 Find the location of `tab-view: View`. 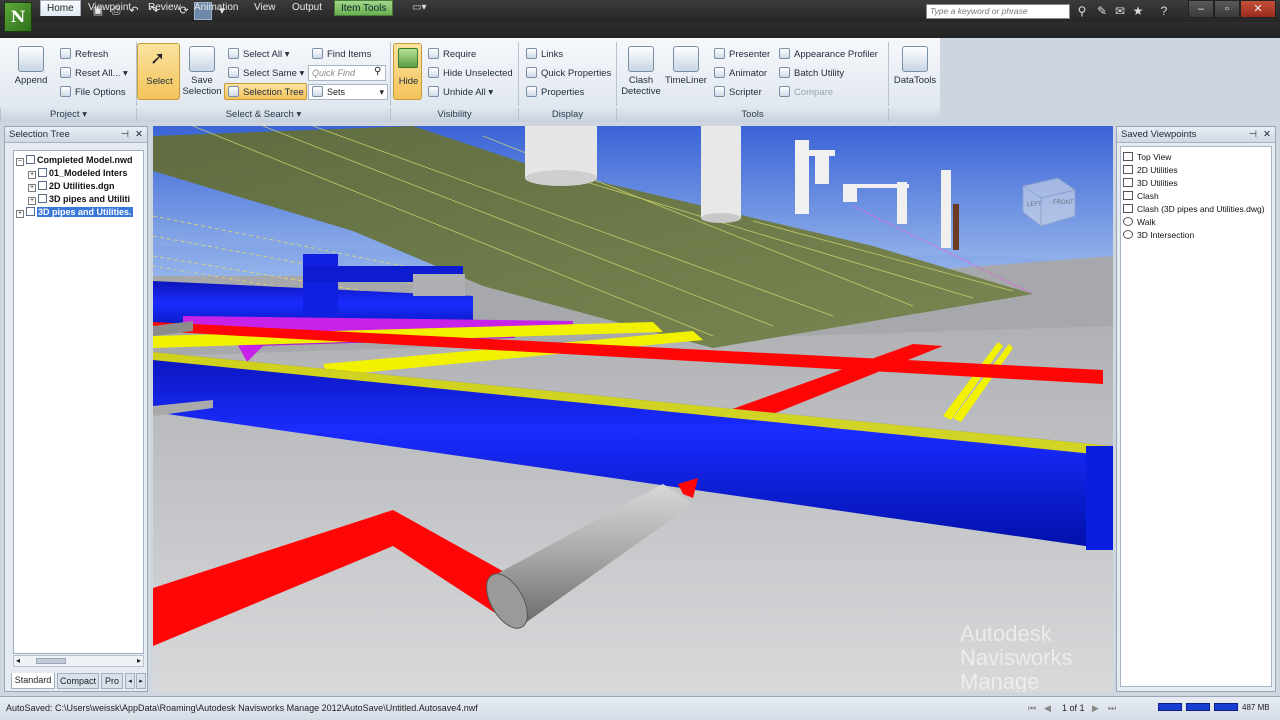

tab-view: View is located at coordinates (265, 8).